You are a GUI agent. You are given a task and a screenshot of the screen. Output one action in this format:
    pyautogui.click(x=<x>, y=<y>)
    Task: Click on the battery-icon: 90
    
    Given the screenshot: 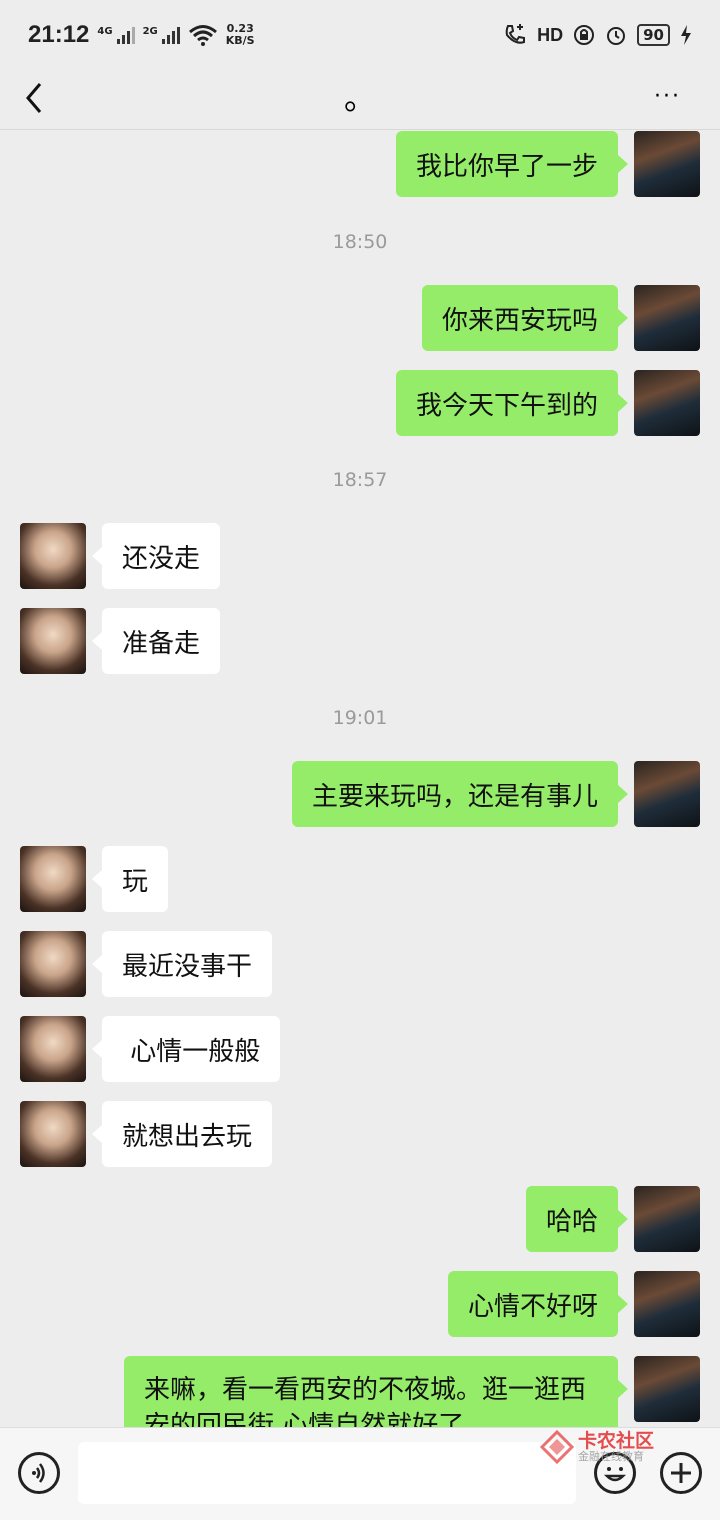 What is the action you would take?
    pyautogui.click(x=653, y=35)
    